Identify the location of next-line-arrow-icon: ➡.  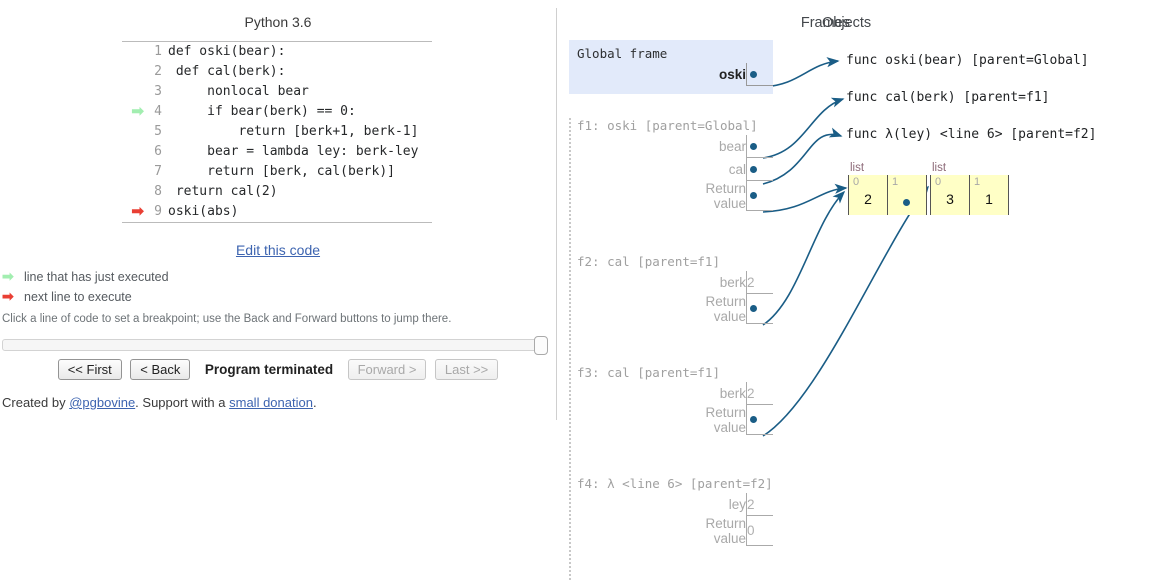
(137, 211).